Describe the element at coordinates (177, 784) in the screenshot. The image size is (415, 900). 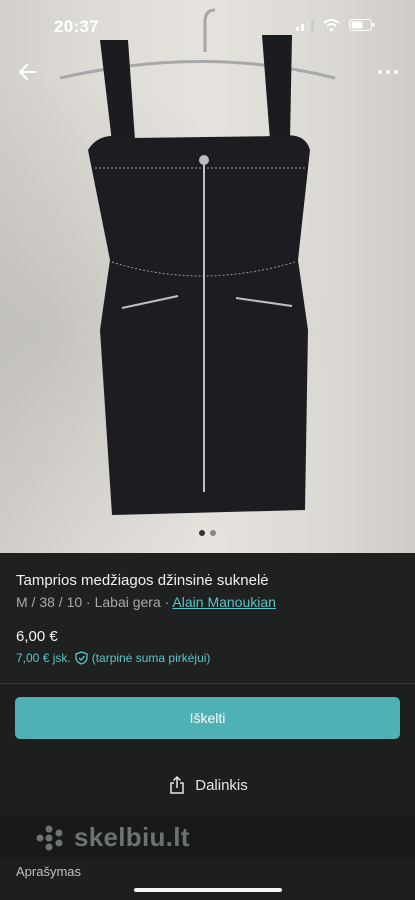
I see `share-icon` at that location.